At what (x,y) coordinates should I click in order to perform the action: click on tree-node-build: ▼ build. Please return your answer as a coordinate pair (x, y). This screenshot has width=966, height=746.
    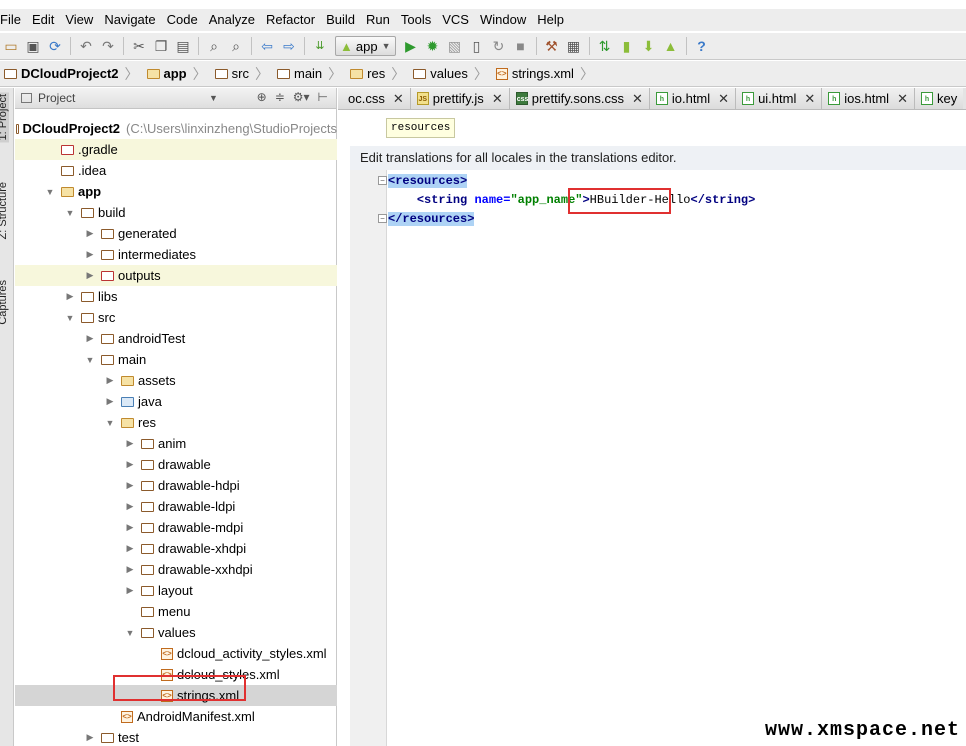
    Looking at the image, I should click on (176, 212).